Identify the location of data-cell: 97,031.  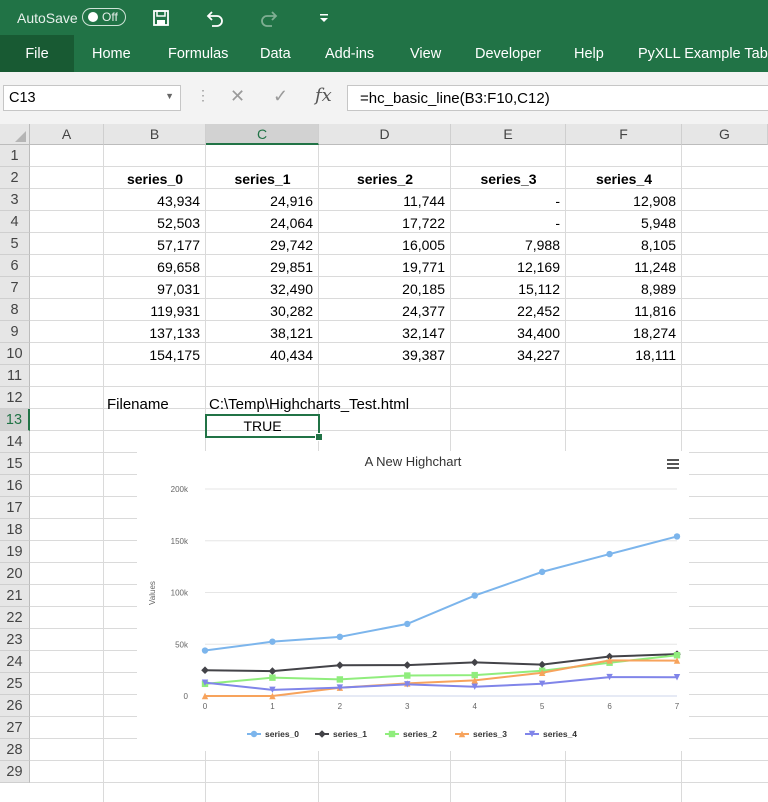
(155, 289).